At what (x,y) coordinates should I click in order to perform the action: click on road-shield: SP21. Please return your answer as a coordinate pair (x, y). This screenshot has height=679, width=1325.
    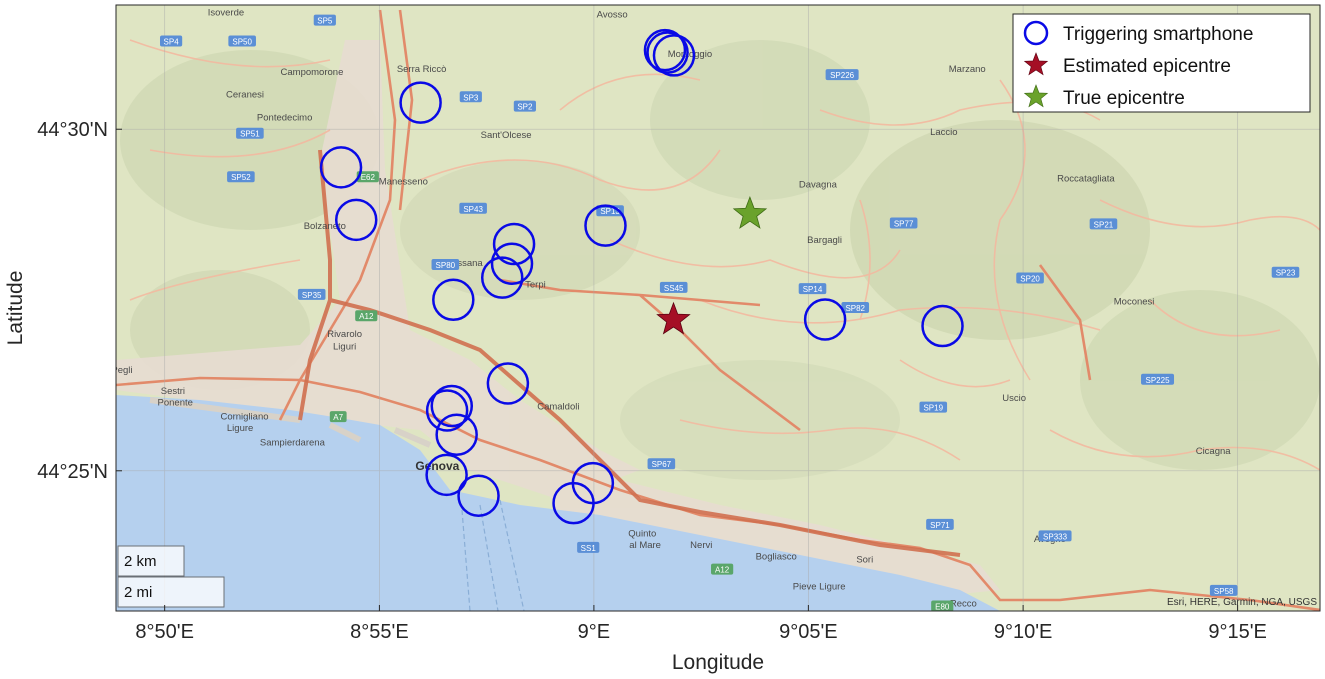
    Looking at the image, I should click on (1103, 224).